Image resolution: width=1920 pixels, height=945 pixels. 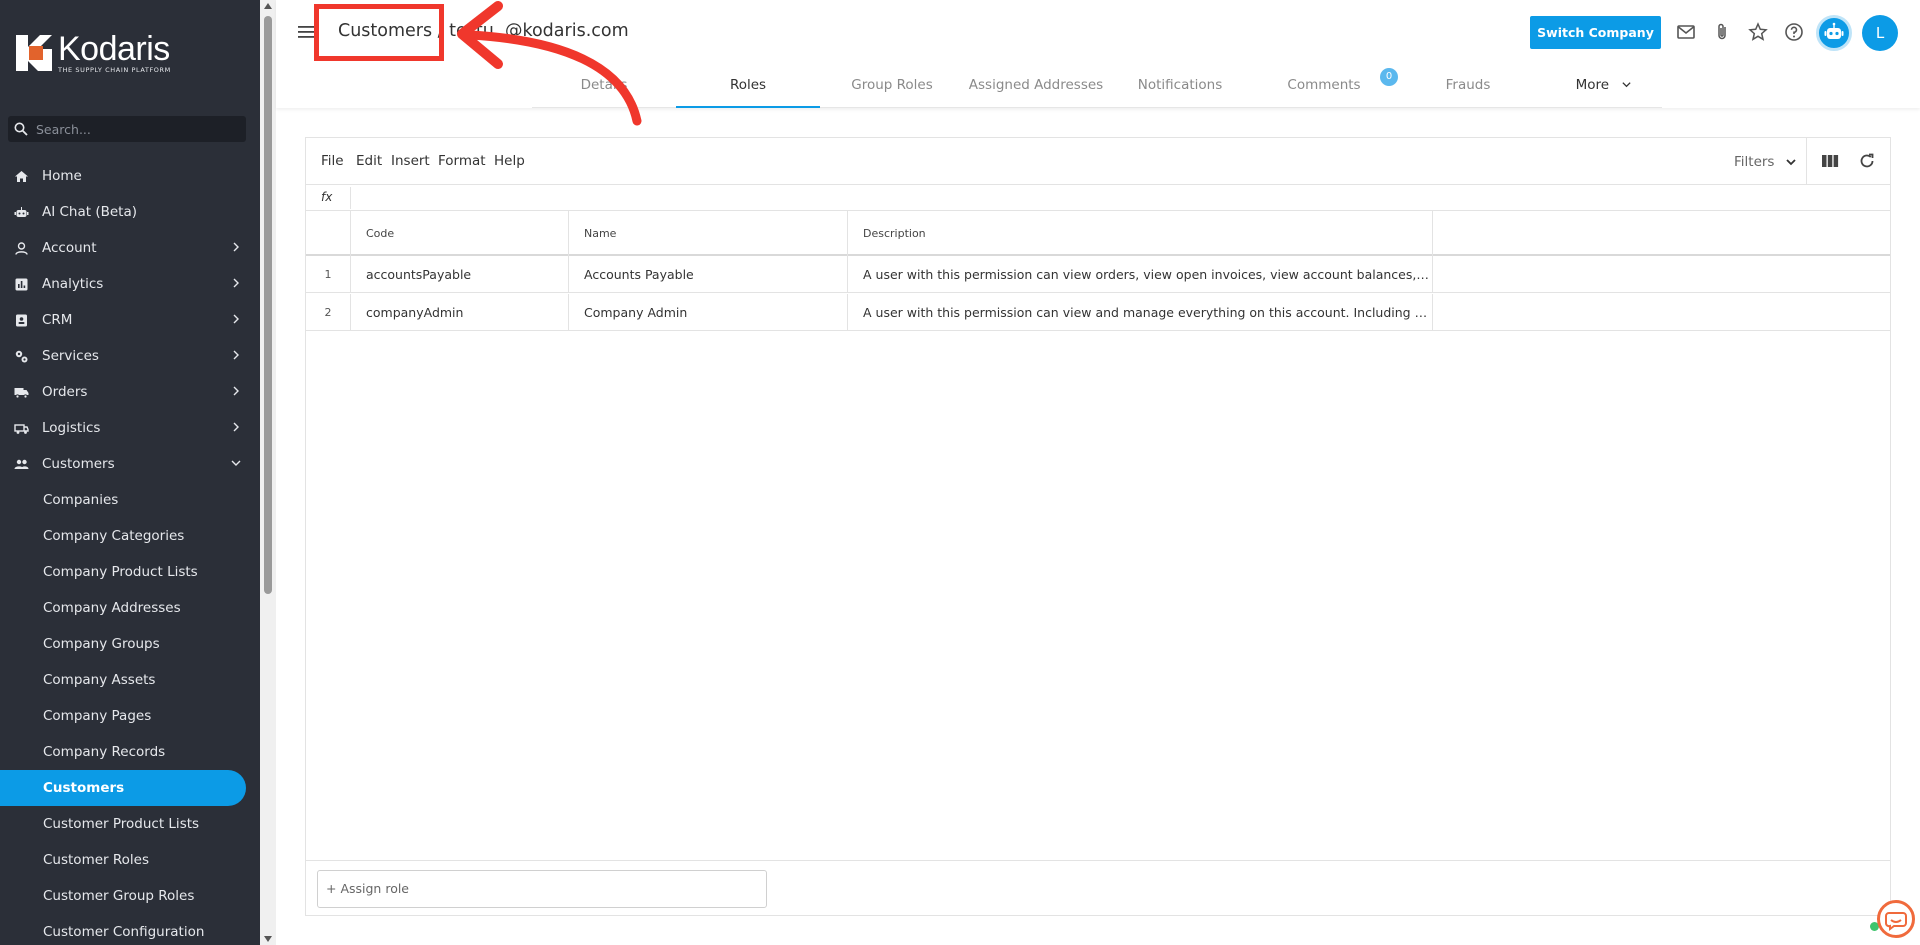 What do you see at coordinates (707, 274) in the screenshot?
I see `cell-name: Accounts Payable` at bounding box center [707, 274].